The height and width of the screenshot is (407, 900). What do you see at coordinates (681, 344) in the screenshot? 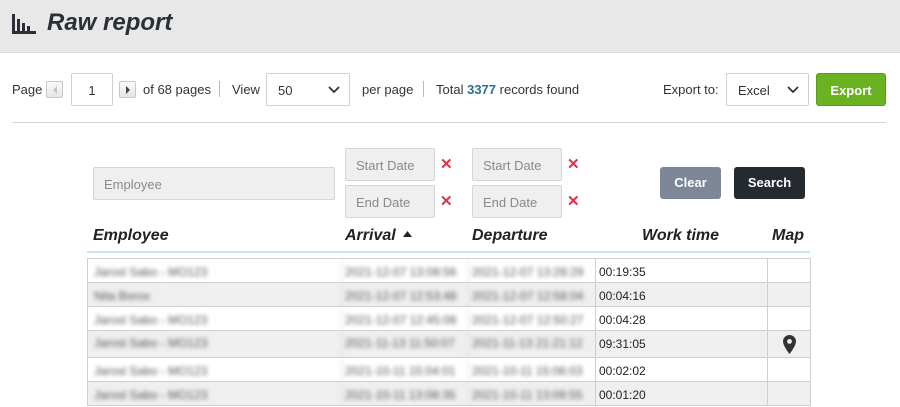
I see `work-time-cell: 09:31:05` at bounding box center [681, 344].